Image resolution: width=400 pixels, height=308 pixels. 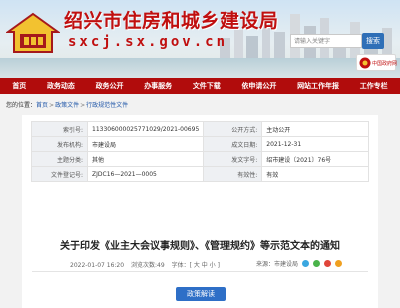 What do you see at coordinates (200, 246) in the screenshot?
I see `document-title: 关于印发《业主大会议事规则》、《管理规约》等示范文本的通知` at bounding box center [200, 246].